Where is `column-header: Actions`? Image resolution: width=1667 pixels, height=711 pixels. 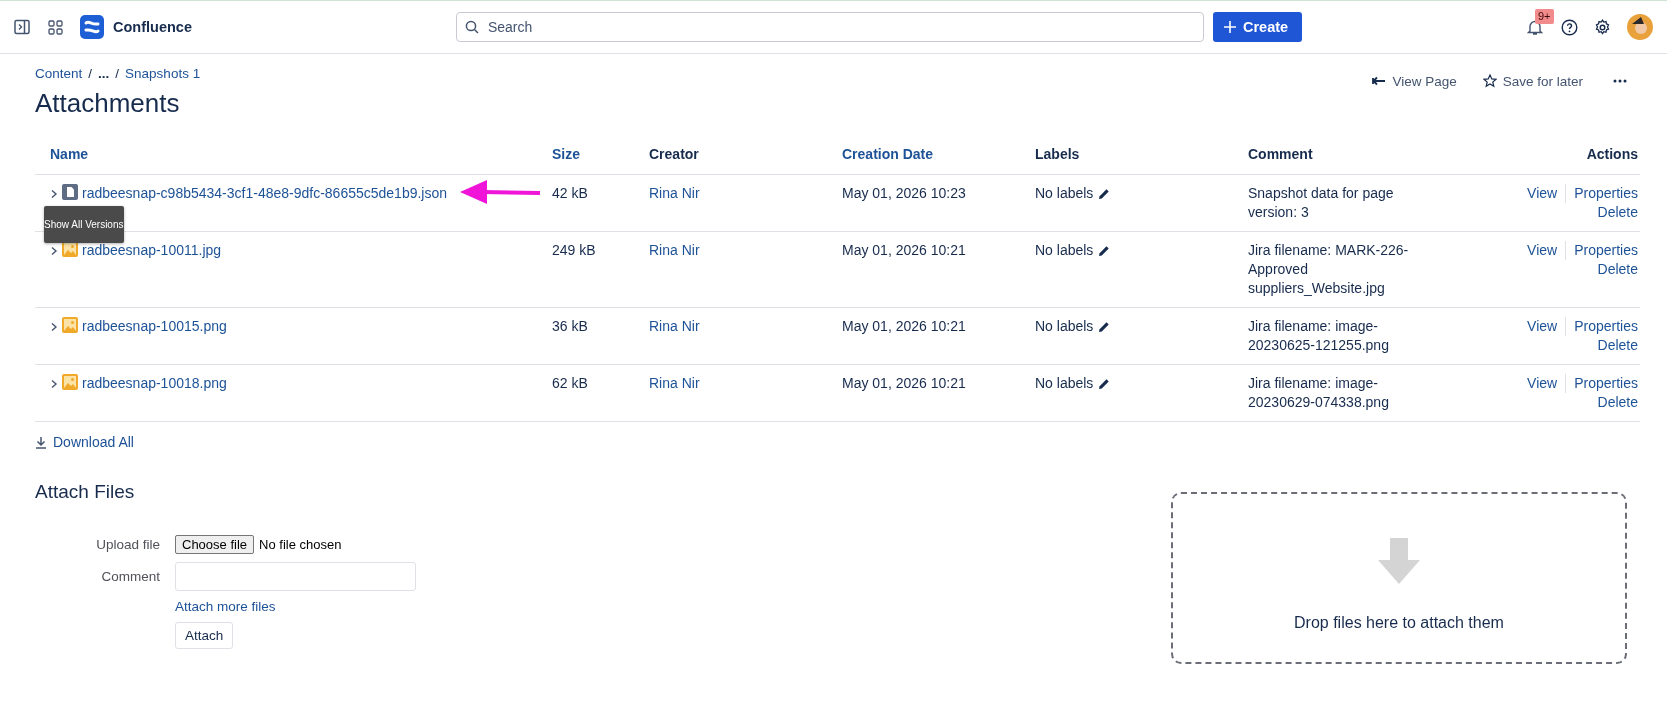 column-header: Actions is located at coordinates (1612, 154).